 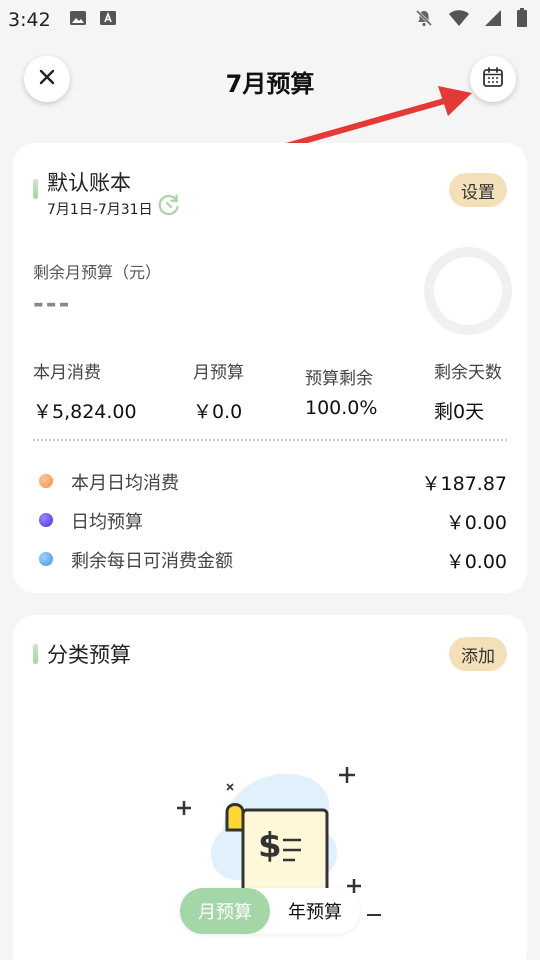 What do you see at coordinates (315, 911) in the screenshot?
I see `tab-year-budget: 年预算` at bounding box center [315, 911].